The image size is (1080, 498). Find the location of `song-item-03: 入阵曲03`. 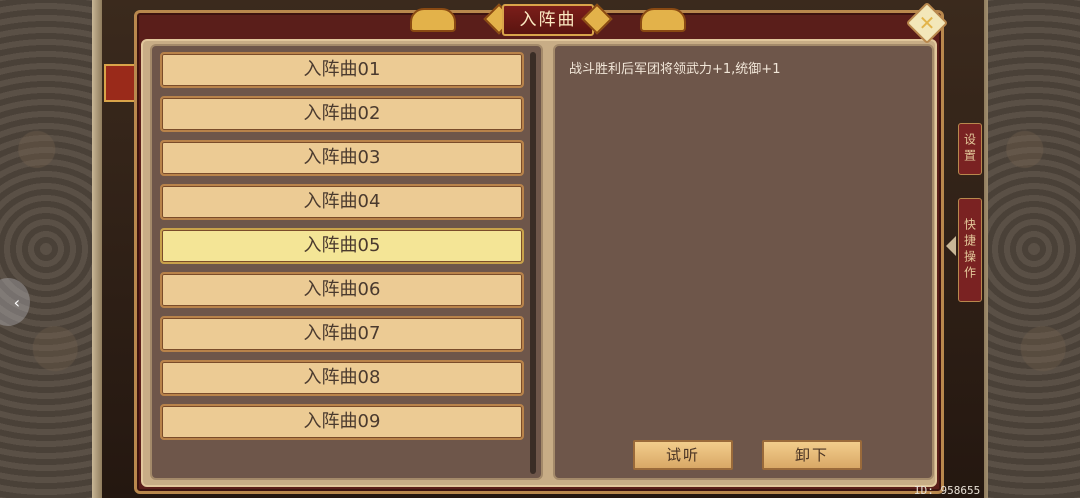

song-item-03: 入阵曲03 is located at coordinates (342, 158).